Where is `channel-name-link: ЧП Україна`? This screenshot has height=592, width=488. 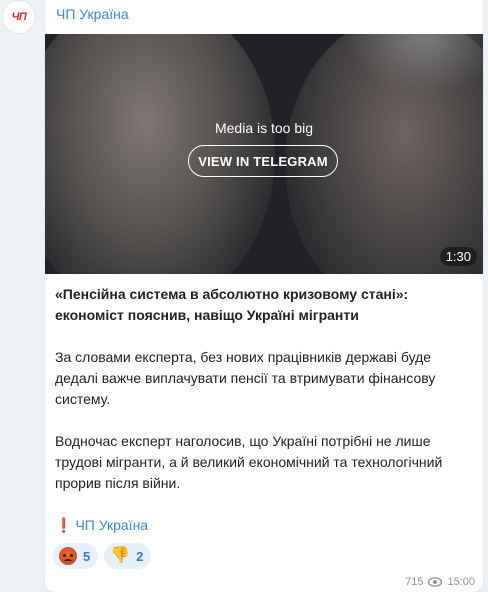
channel-name-link: ЧП Україна is located at coordinates (92, 14).